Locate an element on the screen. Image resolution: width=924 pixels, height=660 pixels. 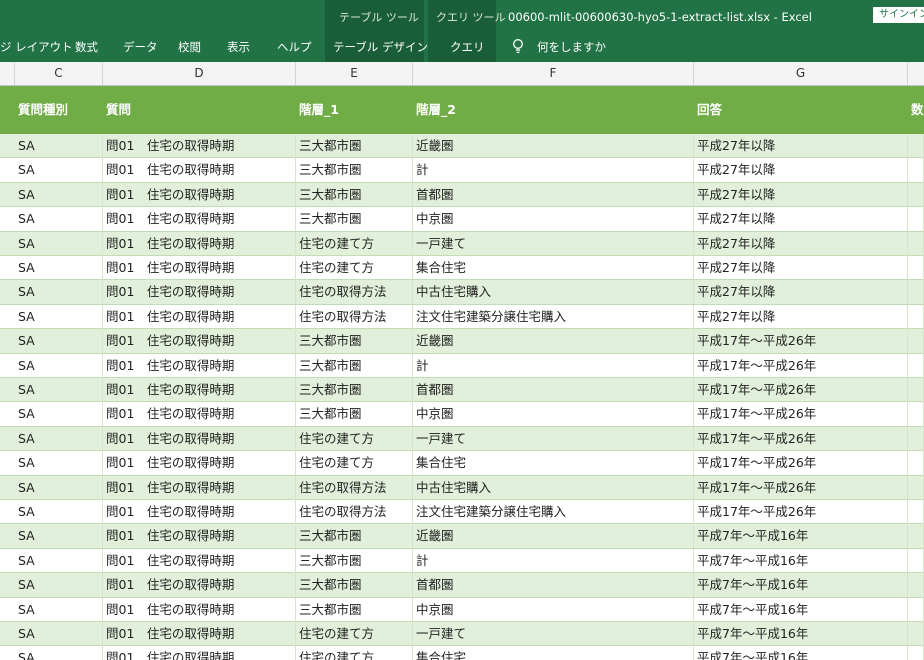
column-header-c: C is located at coordinates (59, 73).